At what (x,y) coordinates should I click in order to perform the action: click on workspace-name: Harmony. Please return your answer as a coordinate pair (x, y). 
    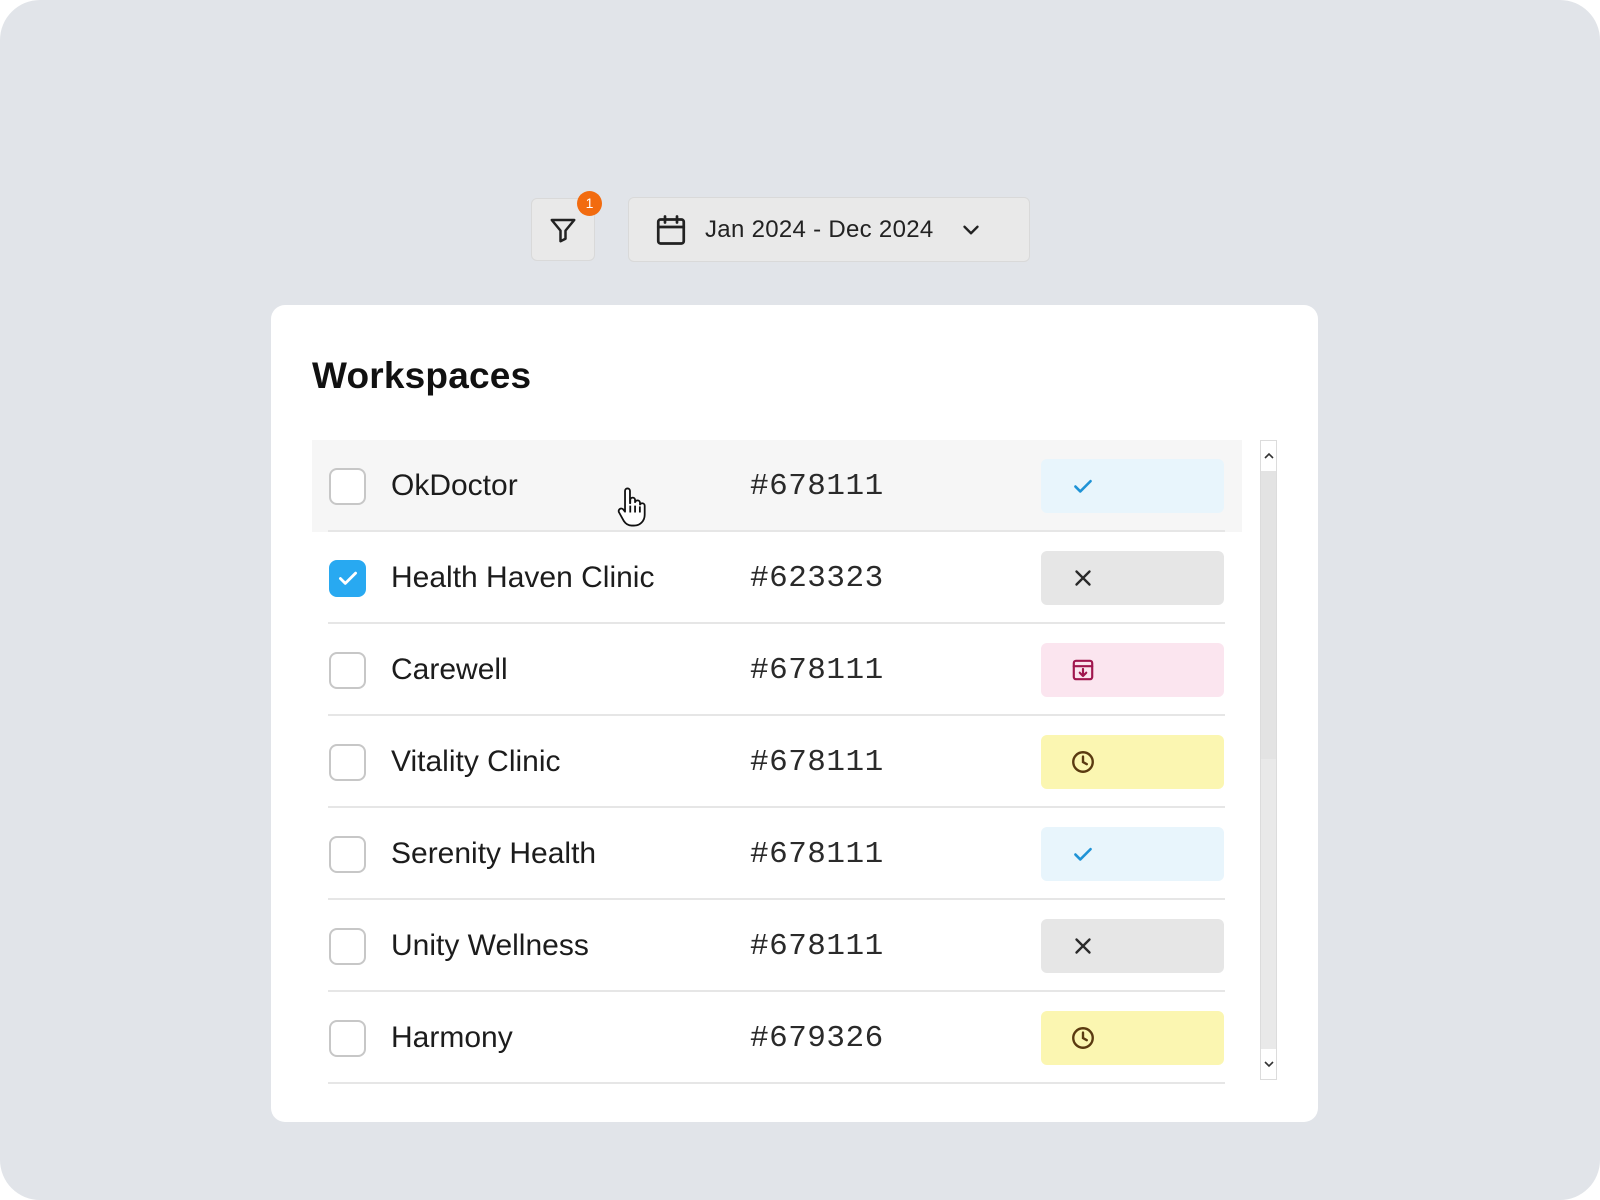
    Looking at the image, I should click on (452, 1037).